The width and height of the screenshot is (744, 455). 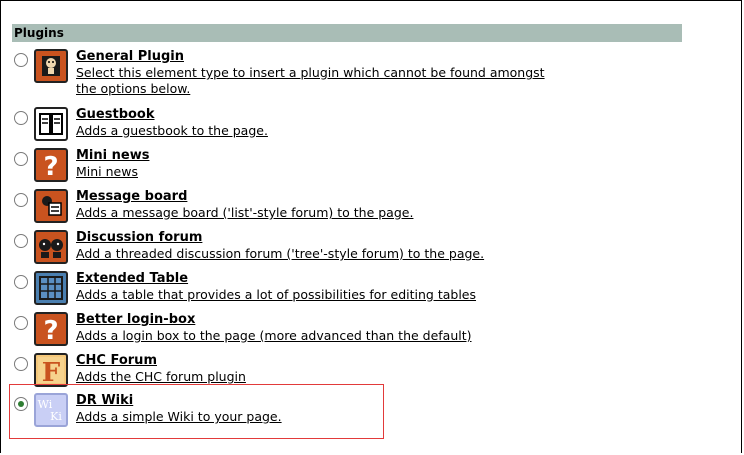 What do you see at coordinates (172, 115) in the screenshot?
I see `plugin-title: Guestbook` at bounding box center [172, 115].